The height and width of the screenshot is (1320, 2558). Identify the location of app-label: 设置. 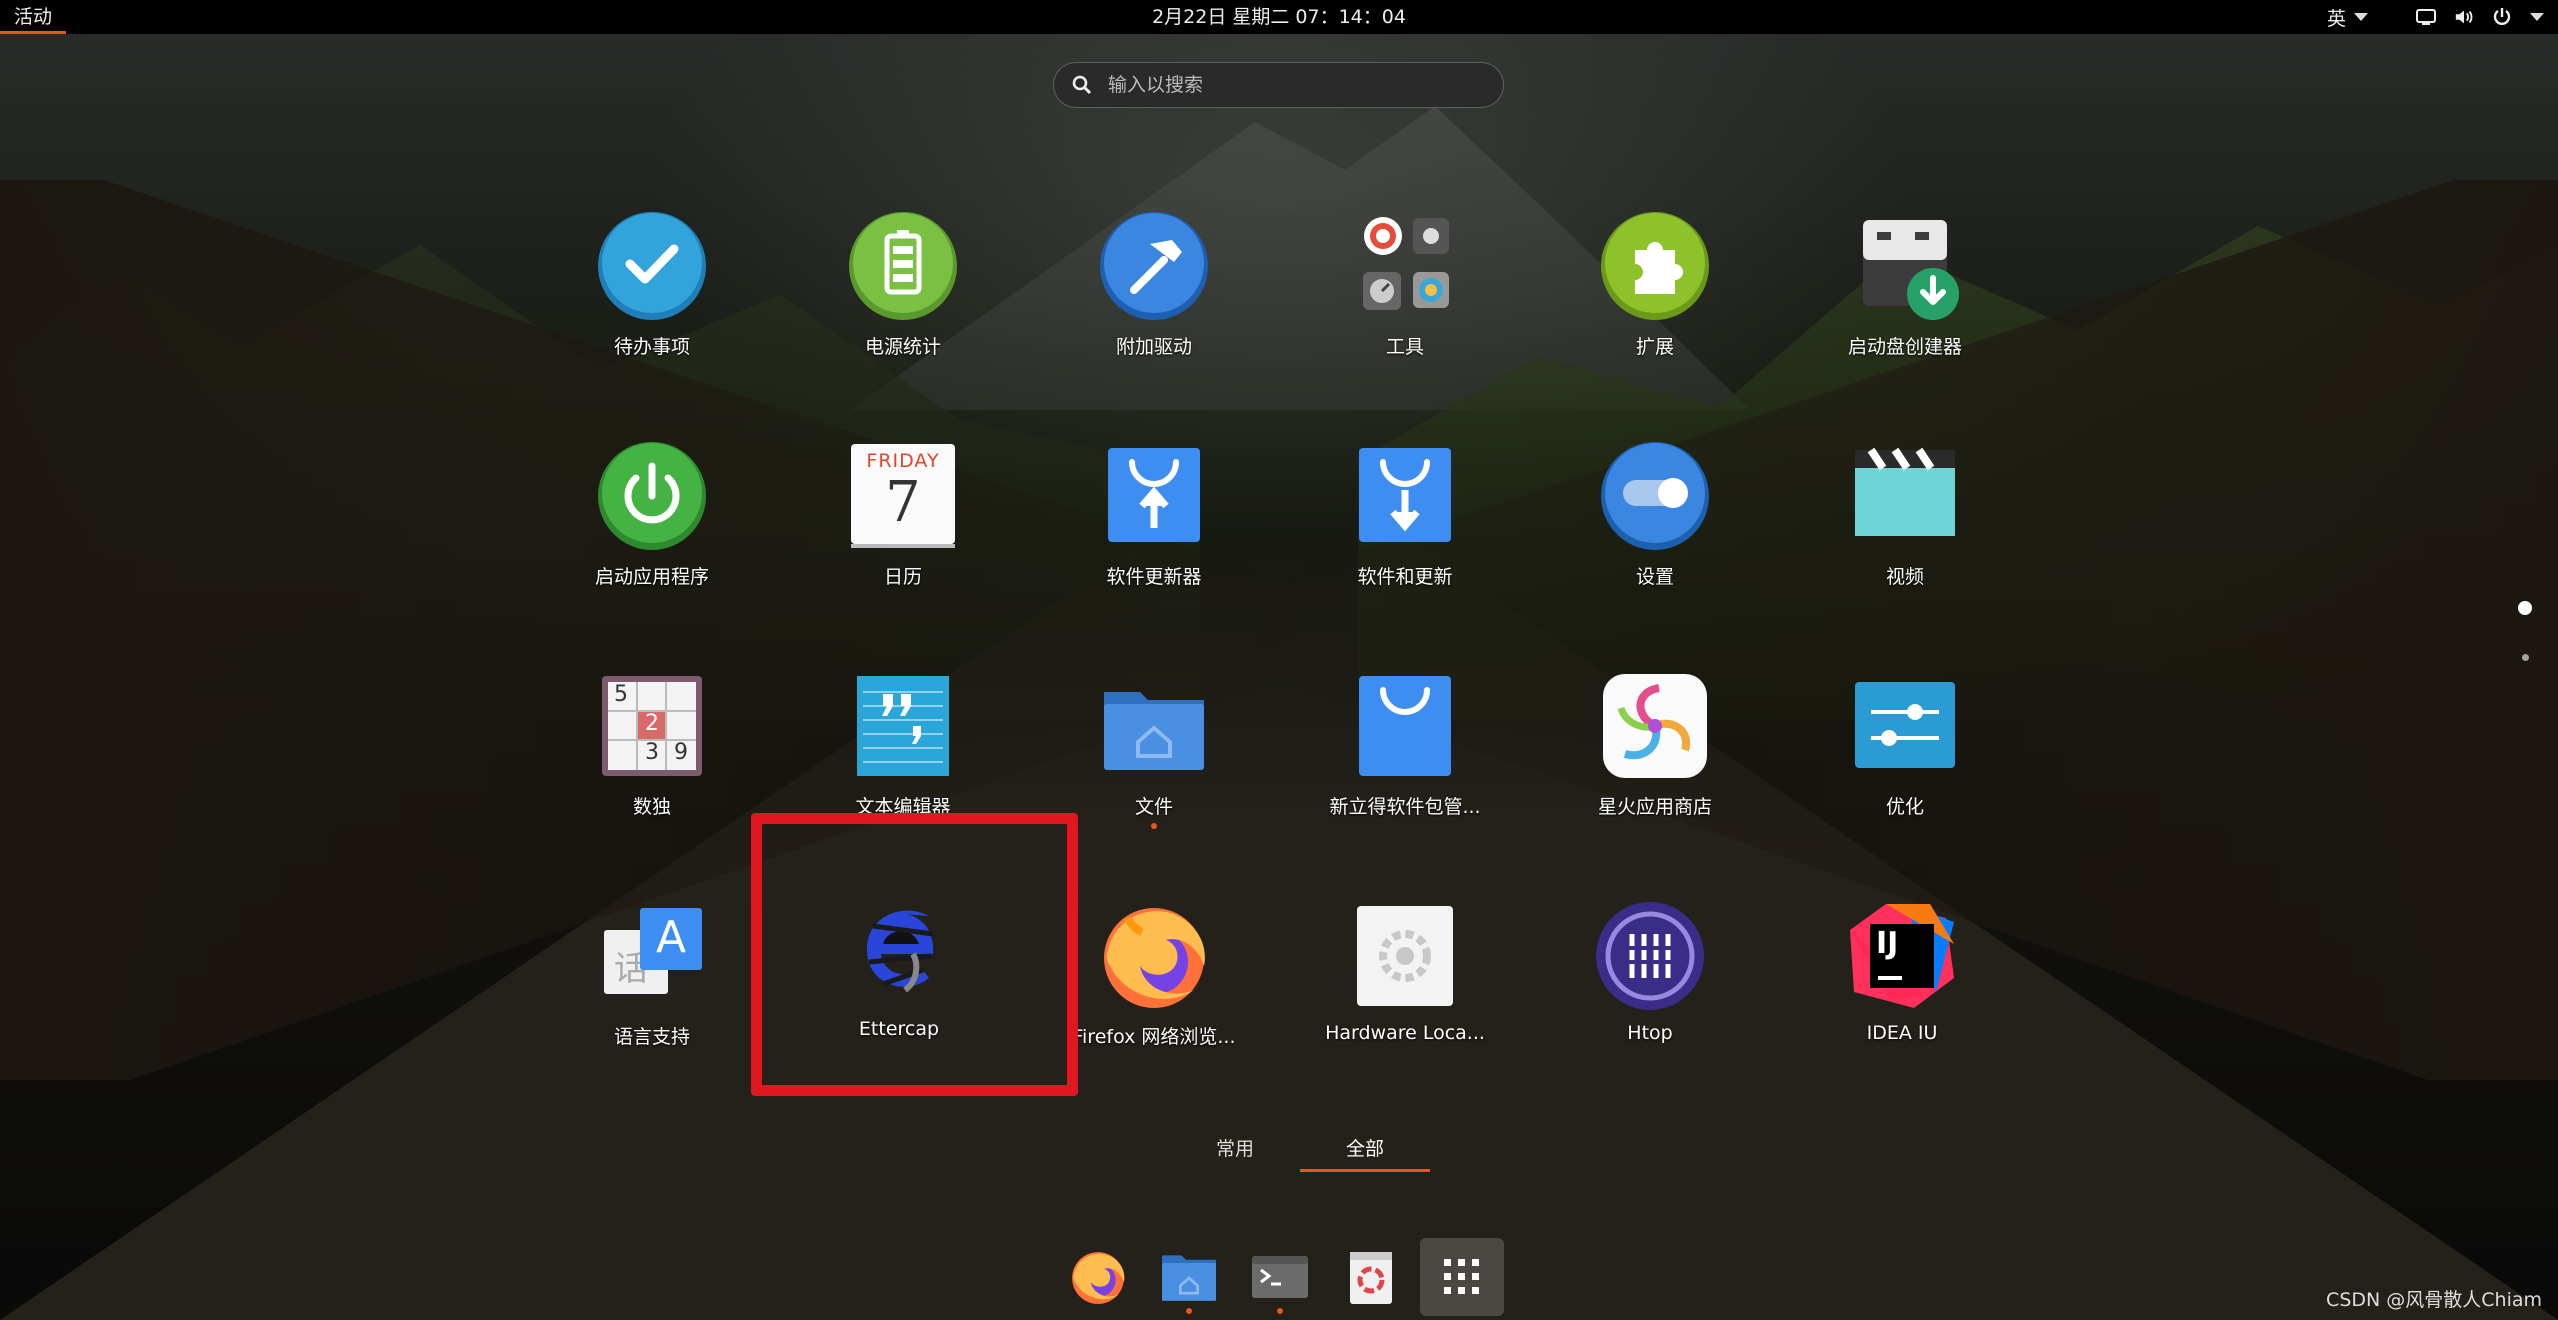
(1654, 577).